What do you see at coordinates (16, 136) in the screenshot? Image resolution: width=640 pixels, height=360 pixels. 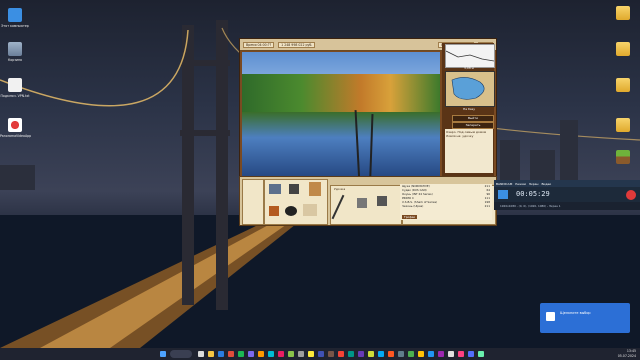 I see `desktop-icon-label: PanoramaVideoApp` at bounding box center [16, 136].